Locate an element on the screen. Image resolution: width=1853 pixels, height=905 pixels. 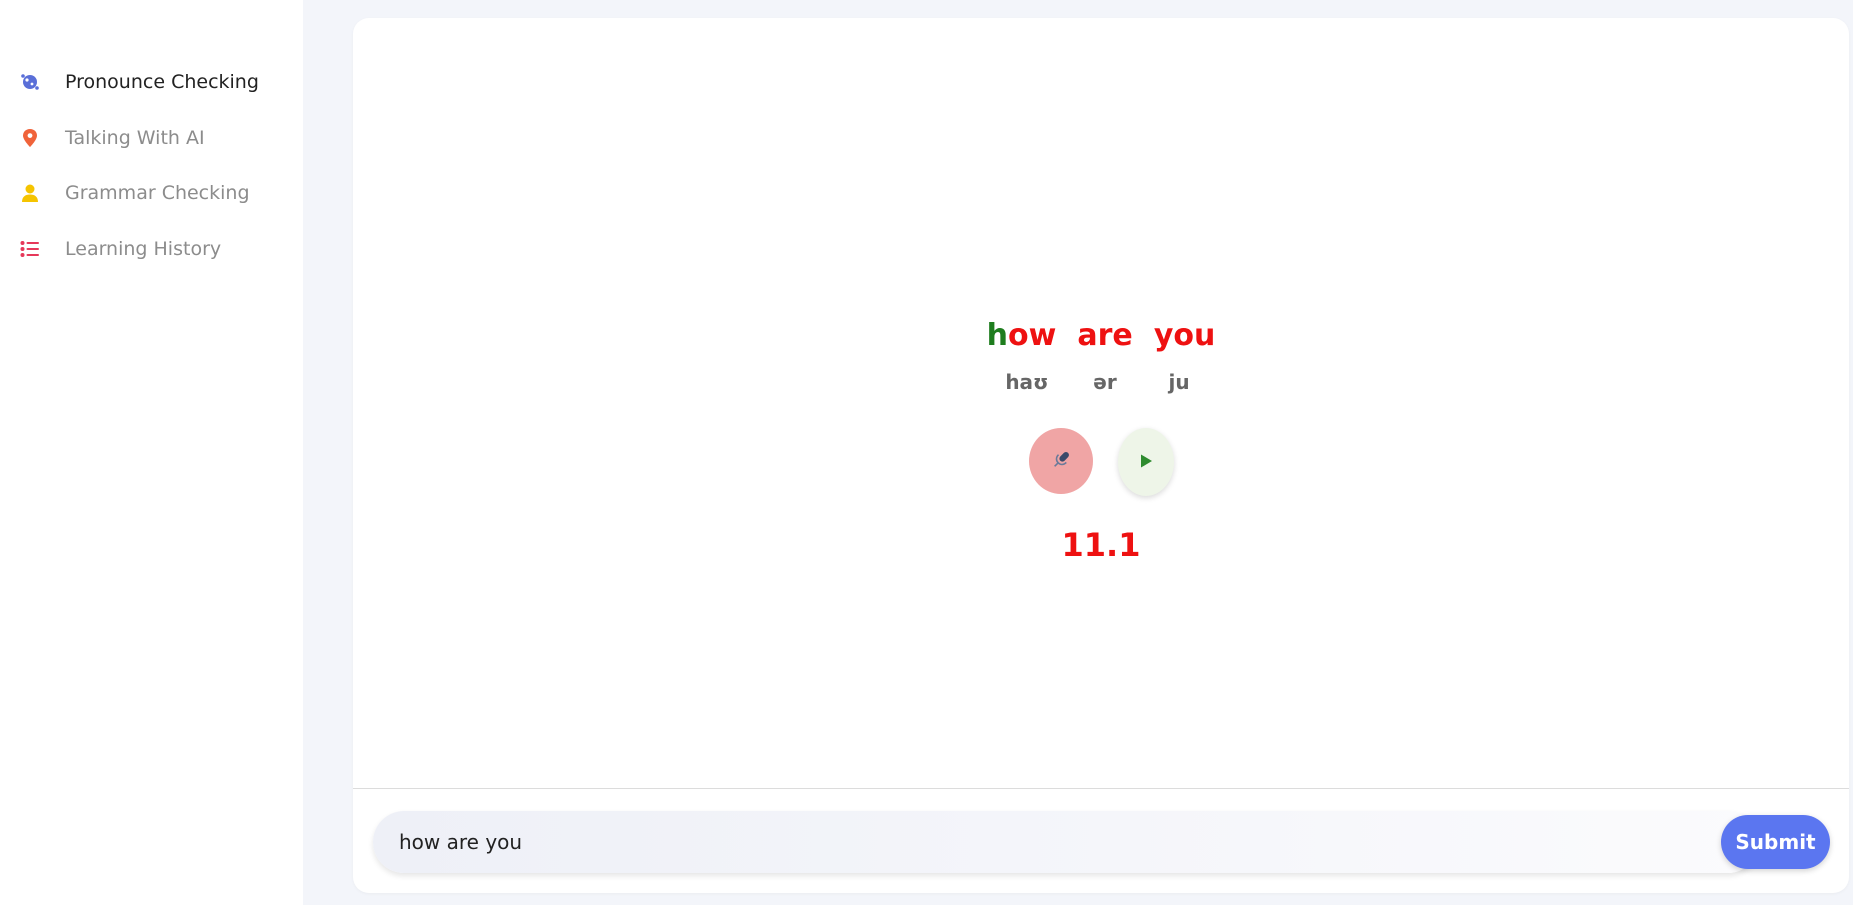
sentence-words: how are you is located at coordinates (1101, 335).